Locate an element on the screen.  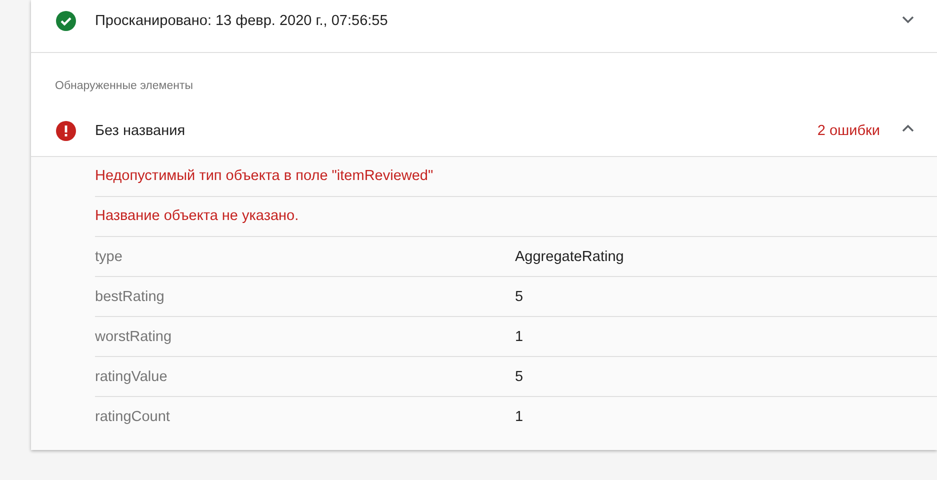
section-heading: Обнаруженные элементы is located at coordinates (124, 86).